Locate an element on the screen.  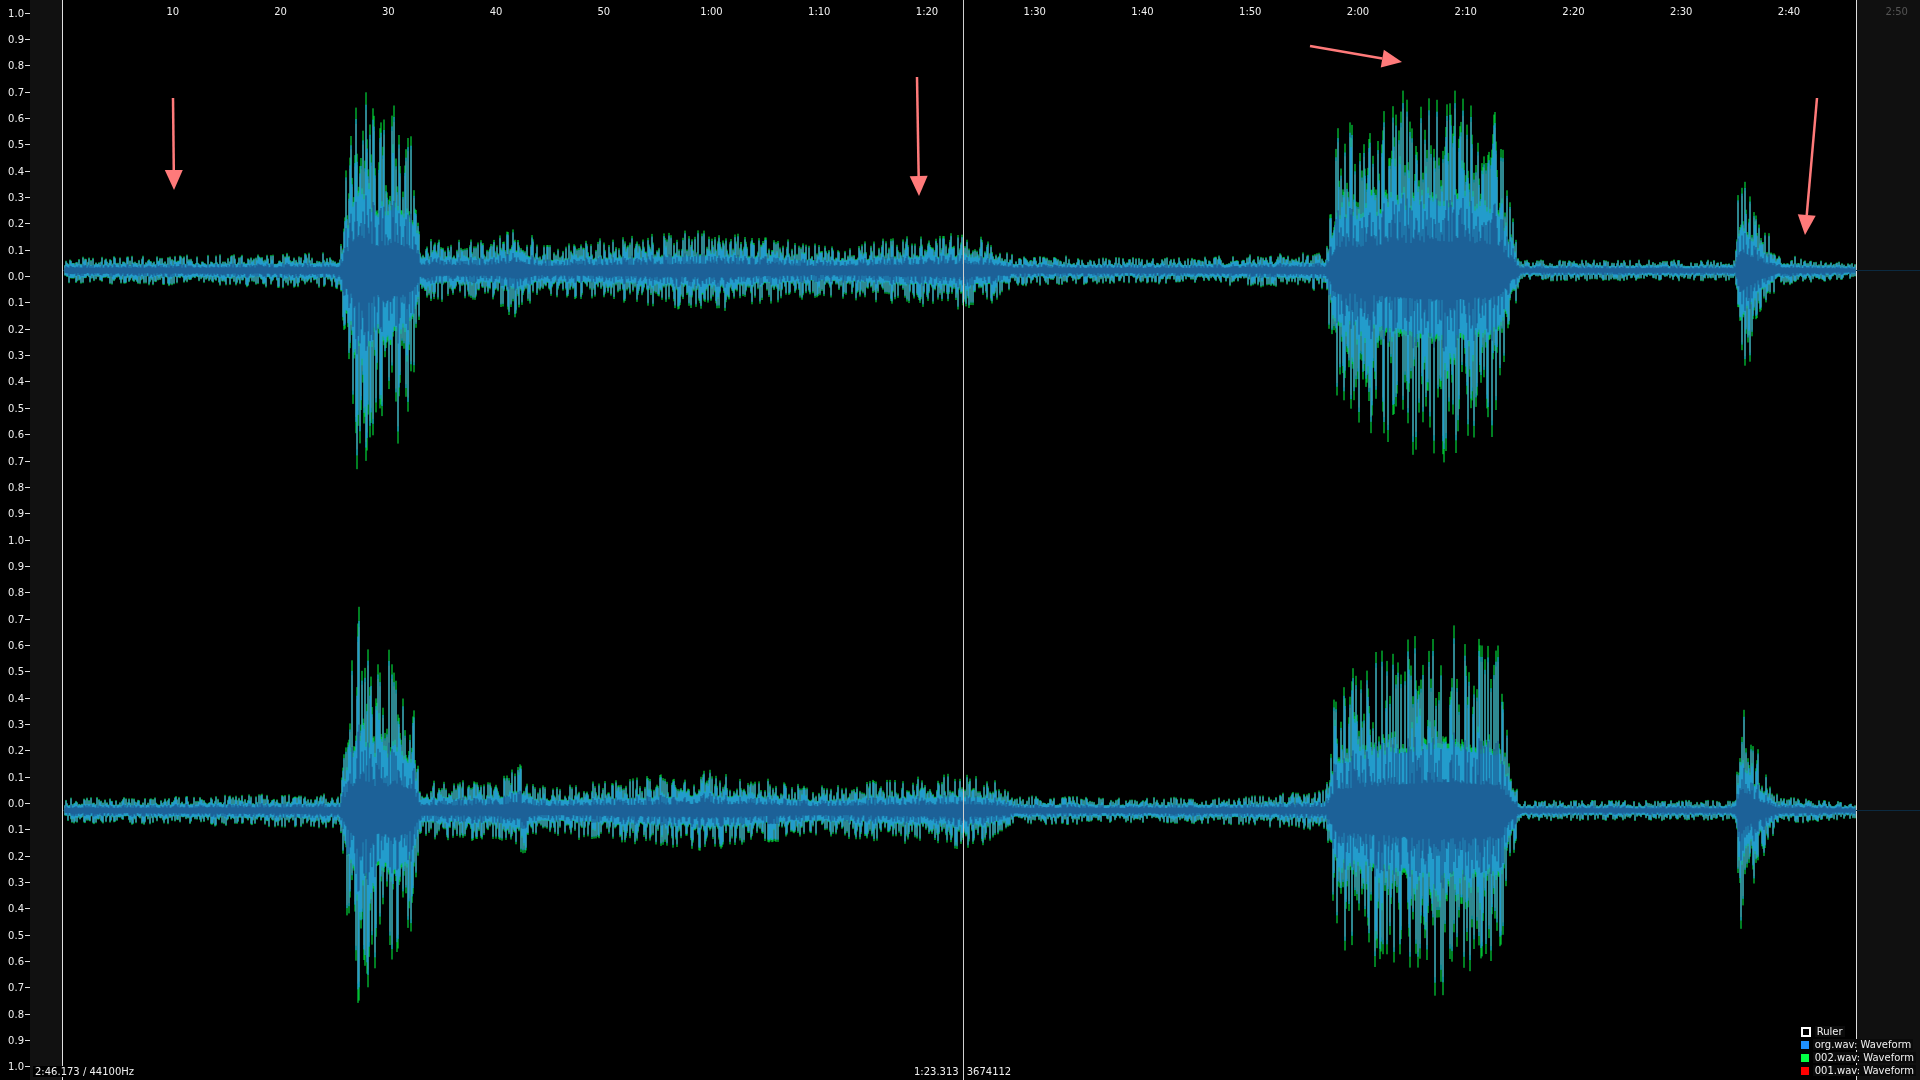
time-label: 40 is located at coordinates (496, 11).